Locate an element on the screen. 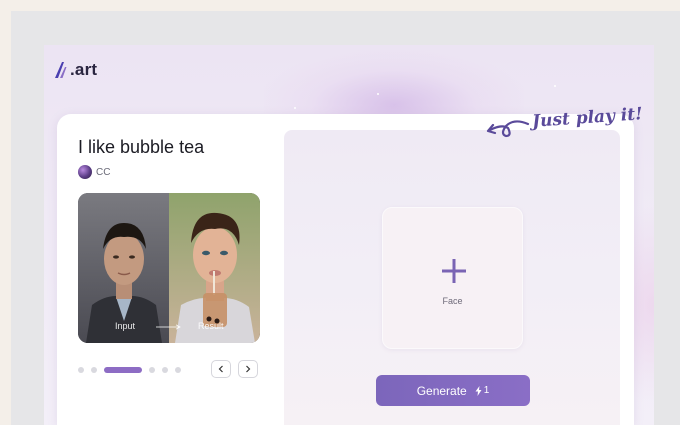 The height and width of the screenshot is (425, 680). generate-button: Generate 1 is located at coordinates (453, 390).